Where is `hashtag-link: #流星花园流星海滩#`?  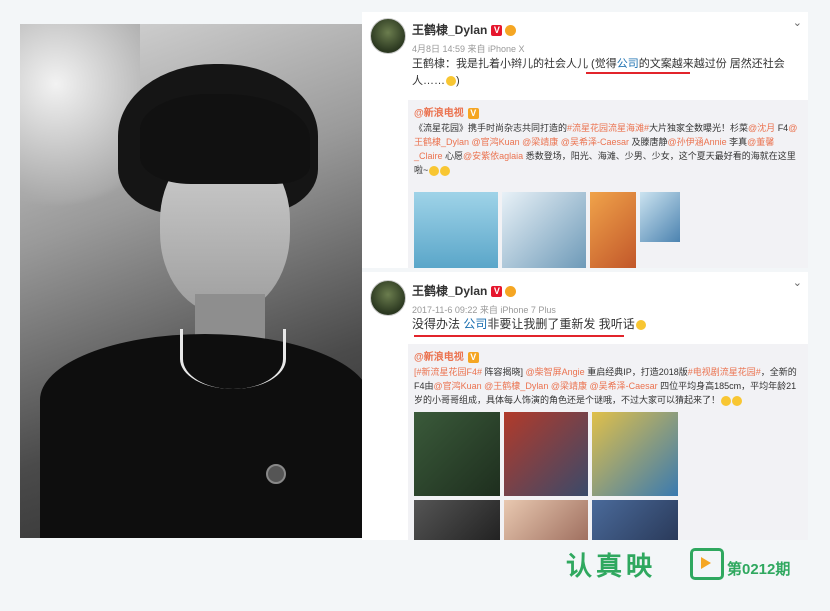 hashtag-link: #流星花园流星海滩# is located at coordinates (608, 128).